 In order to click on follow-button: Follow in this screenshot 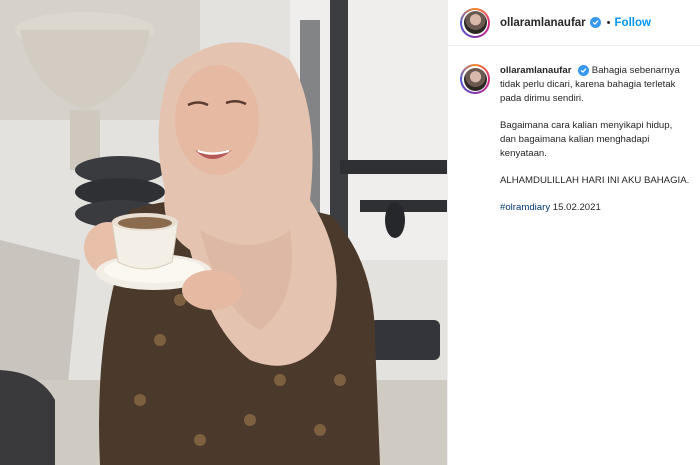, I will do `click(633, 23)`.